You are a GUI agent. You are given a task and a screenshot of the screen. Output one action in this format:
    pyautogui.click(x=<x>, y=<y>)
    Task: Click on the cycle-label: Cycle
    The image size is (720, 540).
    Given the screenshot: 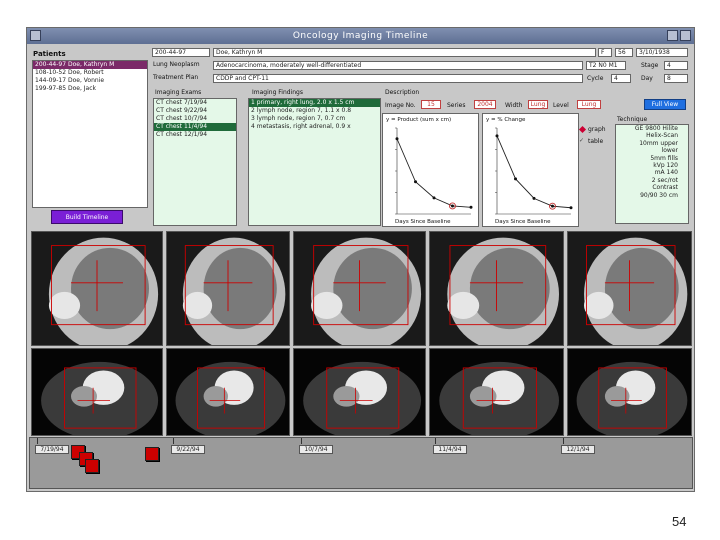 What is the action you would take?
    pyautogui.click(x=595, y=78)
    